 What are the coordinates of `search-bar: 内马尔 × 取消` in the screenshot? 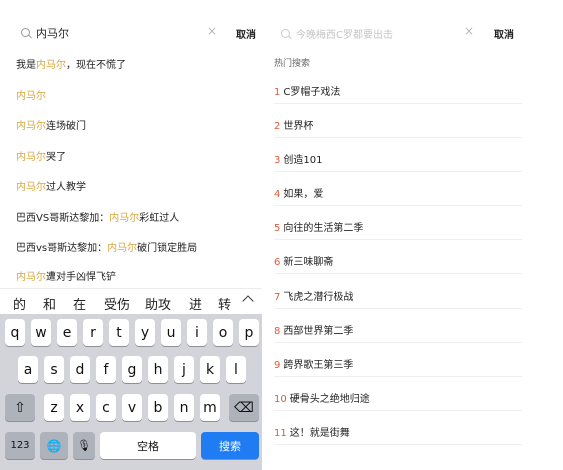 It's located at (131, 33).